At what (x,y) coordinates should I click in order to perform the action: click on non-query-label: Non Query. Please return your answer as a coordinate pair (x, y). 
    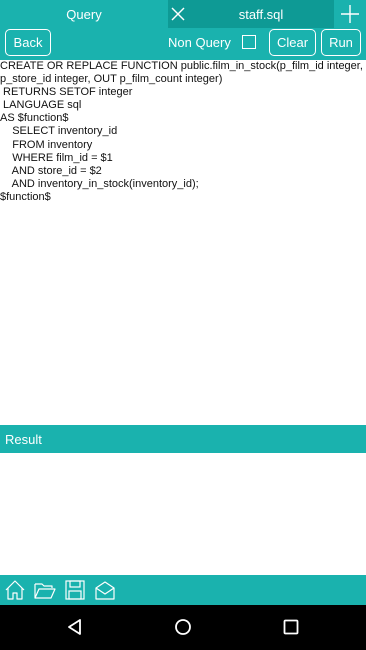
    Looking at the image, I should click on (199, 42).